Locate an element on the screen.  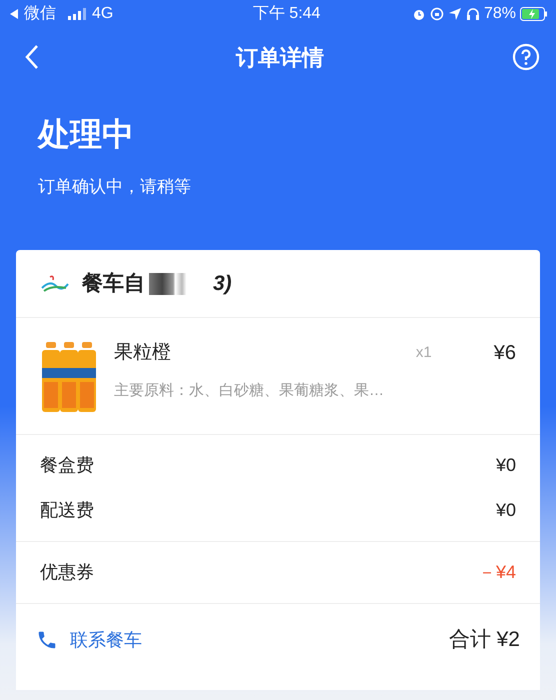
order-status-subtitle: 订单确认中，请稍等 is located at coordinates (115, 187).